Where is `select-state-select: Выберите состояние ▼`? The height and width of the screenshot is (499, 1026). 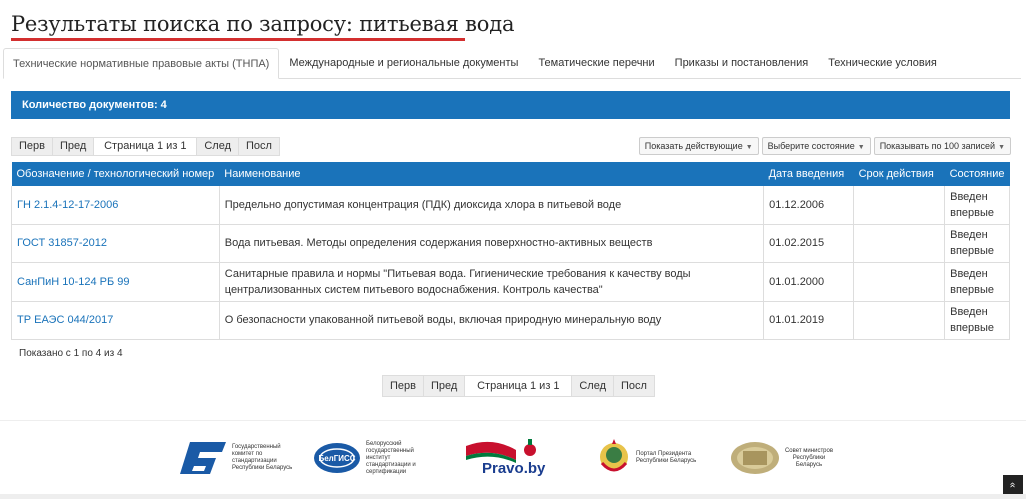
select-state-select: Выберите состояние ▼ is located at coordinates (816, 146).